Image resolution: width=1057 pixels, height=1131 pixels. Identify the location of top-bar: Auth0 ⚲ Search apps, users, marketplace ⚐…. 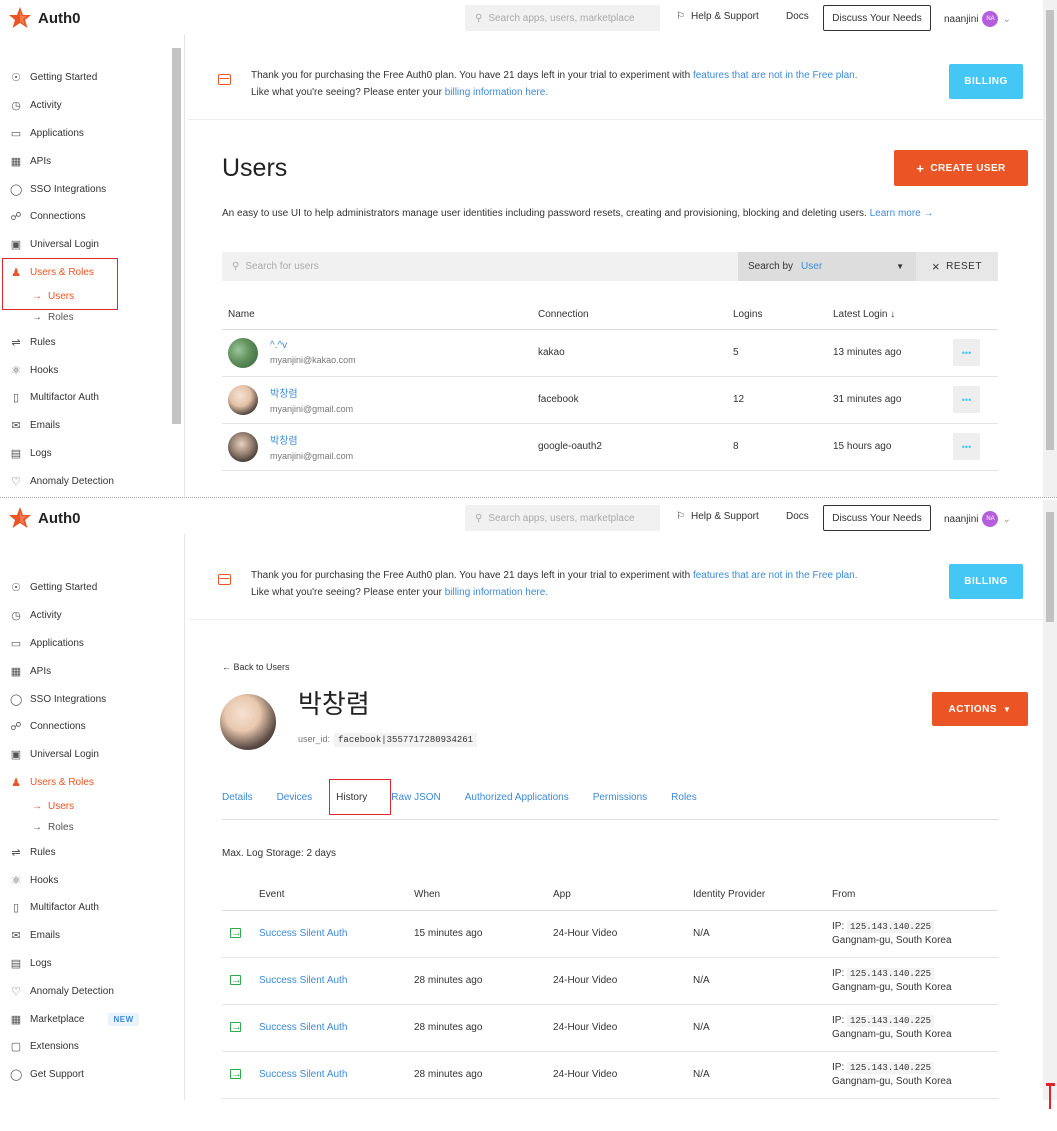
(528, 517).